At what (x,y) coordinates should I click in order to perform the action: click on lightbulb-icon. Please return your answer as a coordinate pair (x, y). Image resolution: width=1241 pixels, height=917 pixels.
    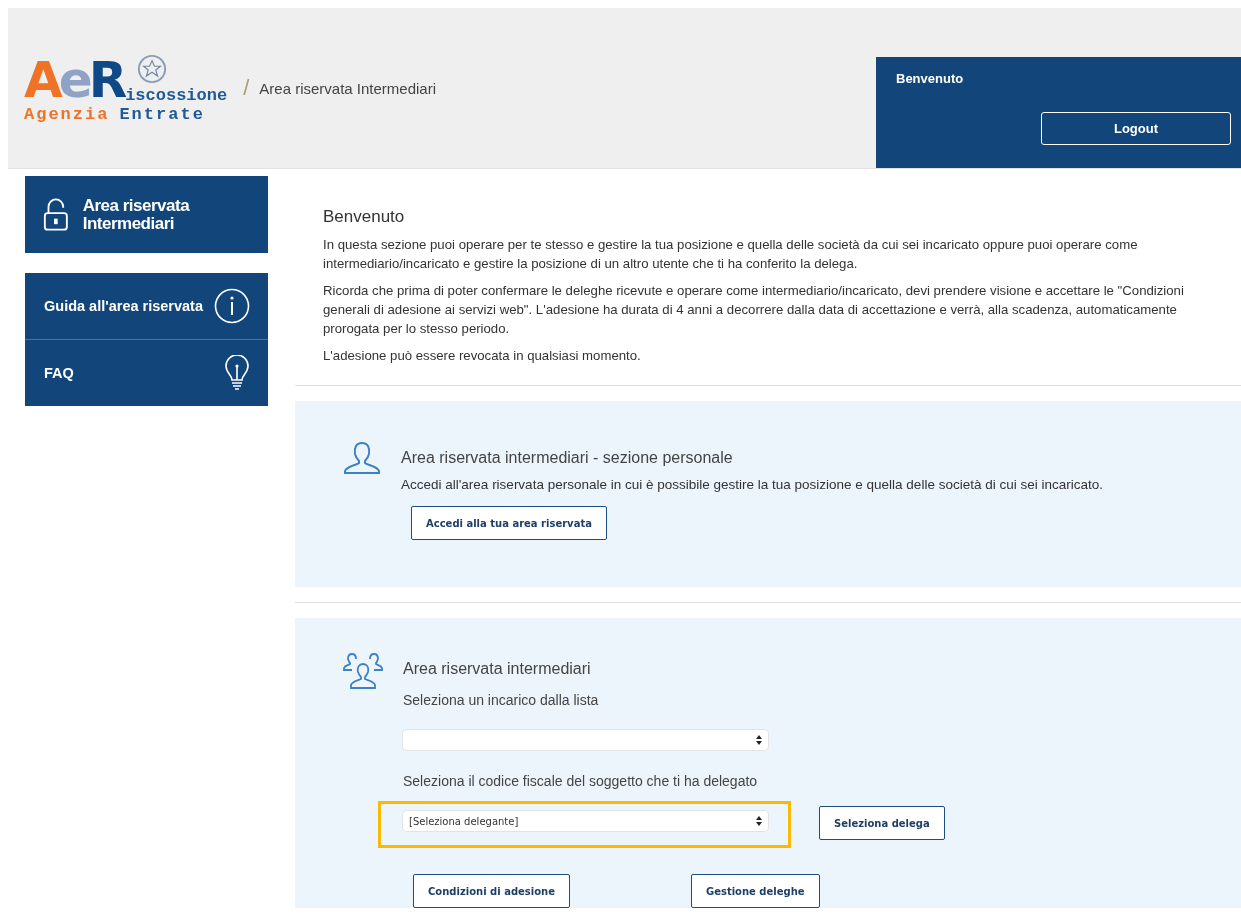
    Looking at the image, I should click on (237, 373).